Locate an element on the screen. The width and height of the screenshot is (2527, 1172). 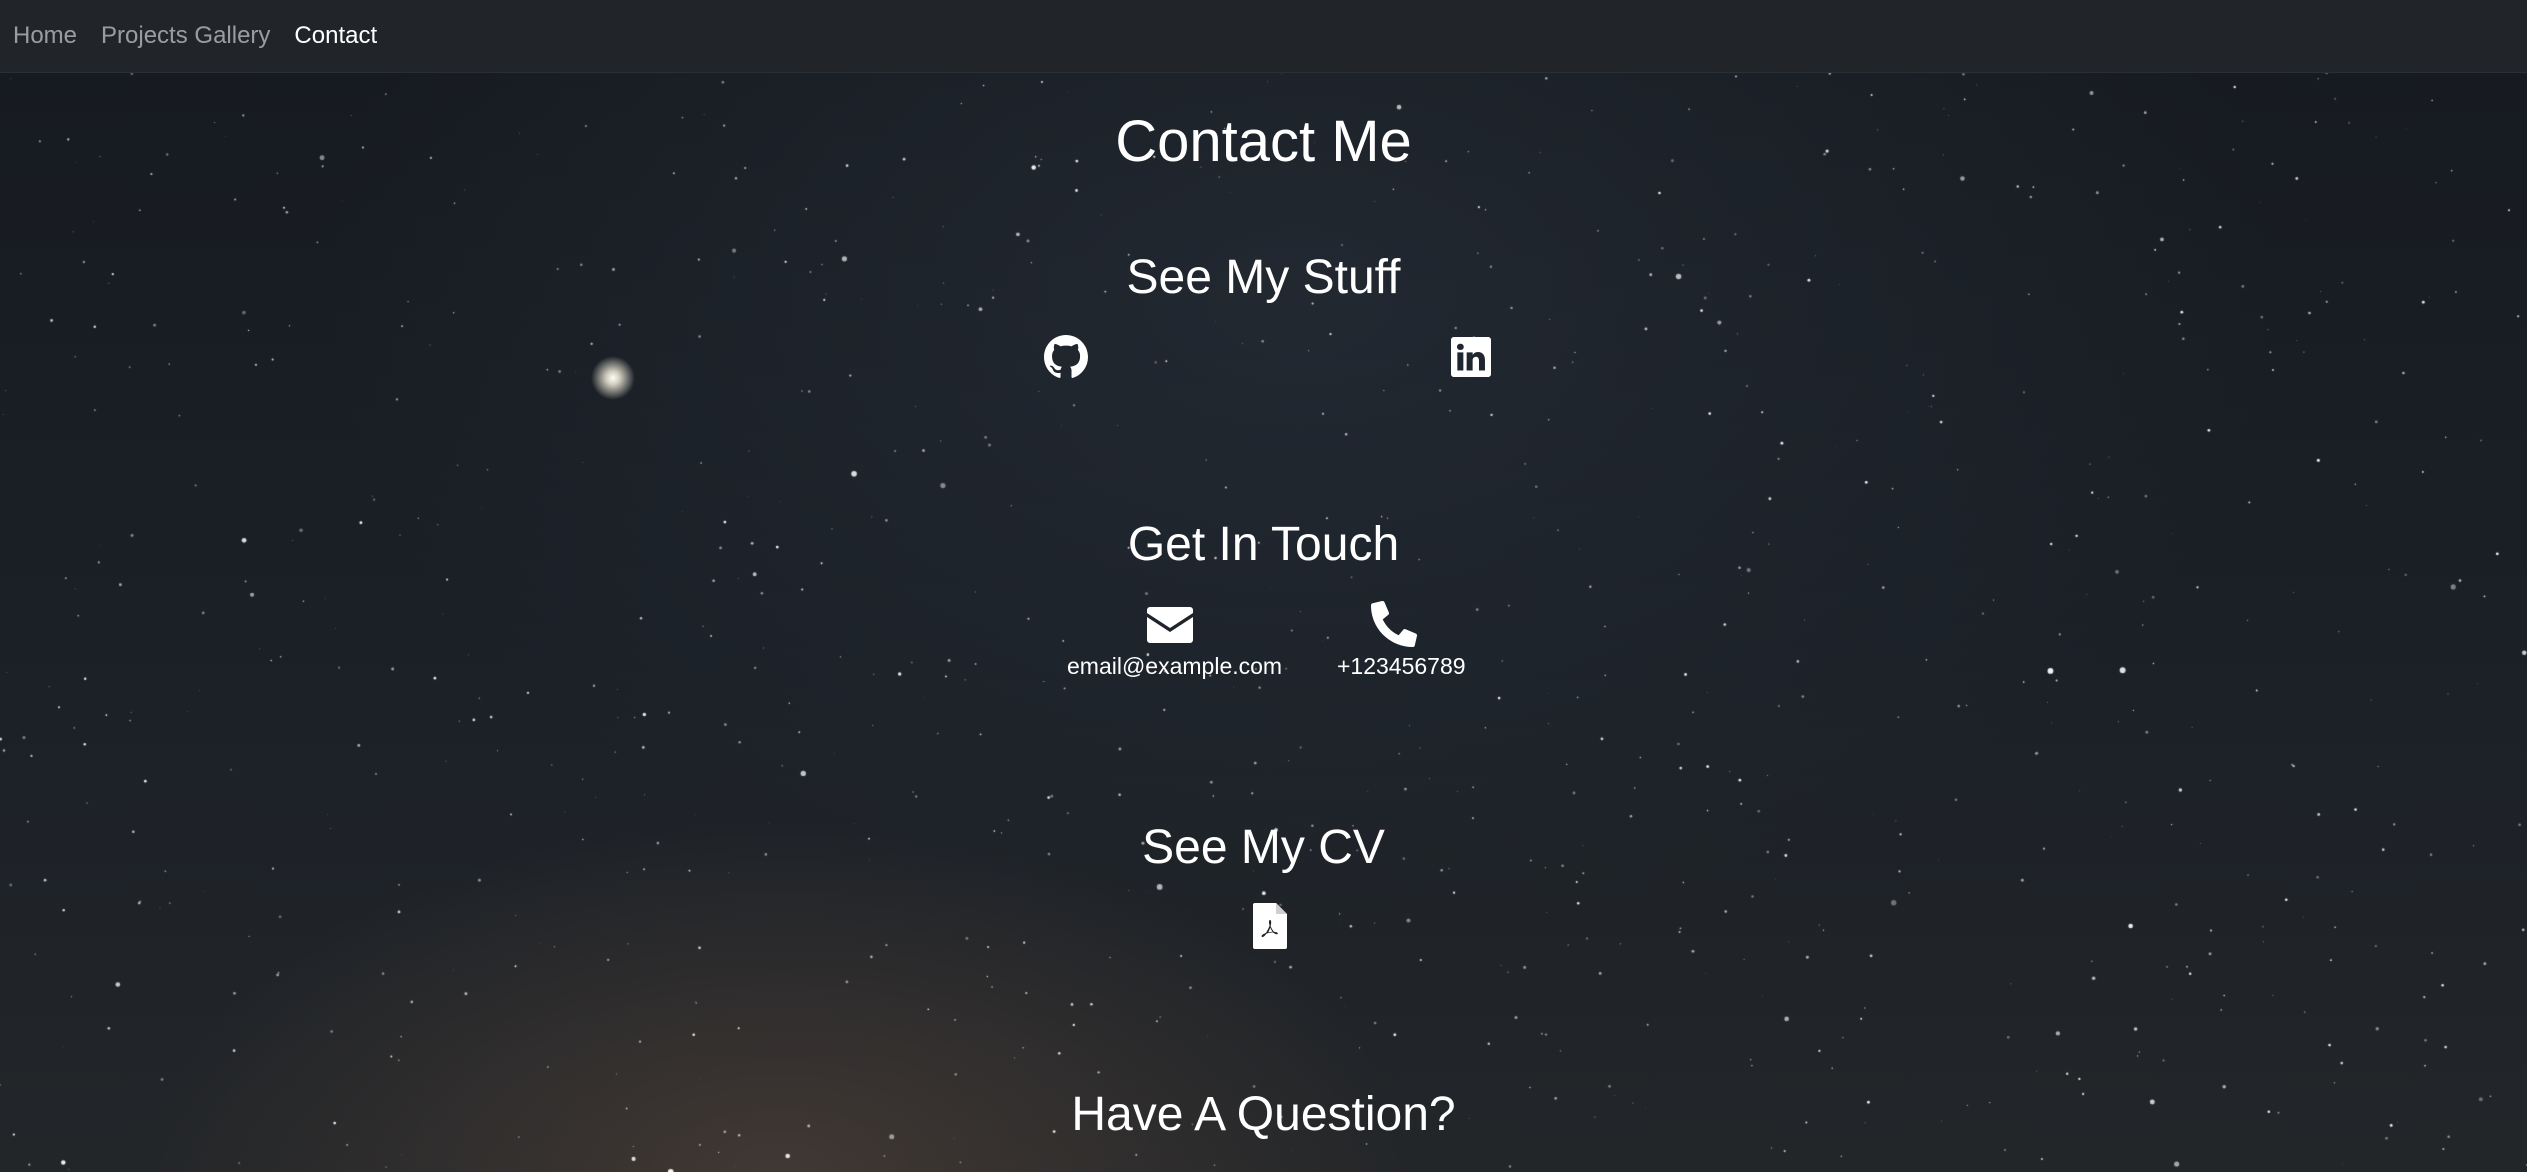
see-my-cv-heading: See My CV is located at coordinates (1263, 847).